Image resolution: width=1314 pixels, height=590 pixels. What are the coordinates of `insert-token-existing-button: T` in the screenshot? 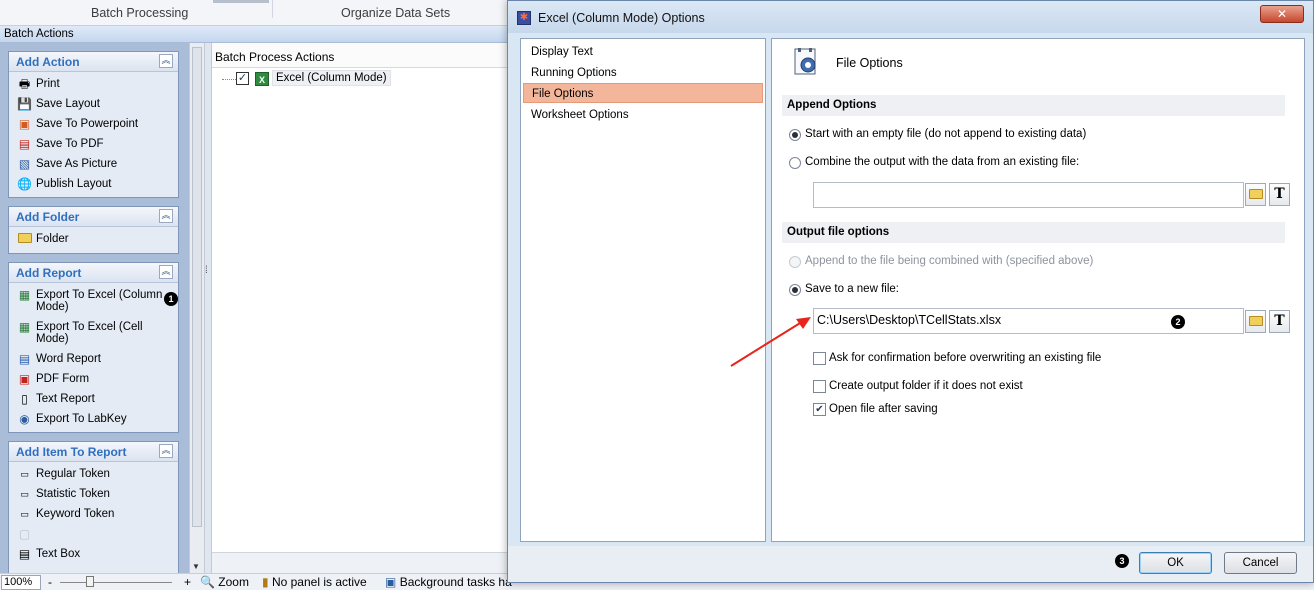 It's located at (1279, 194).